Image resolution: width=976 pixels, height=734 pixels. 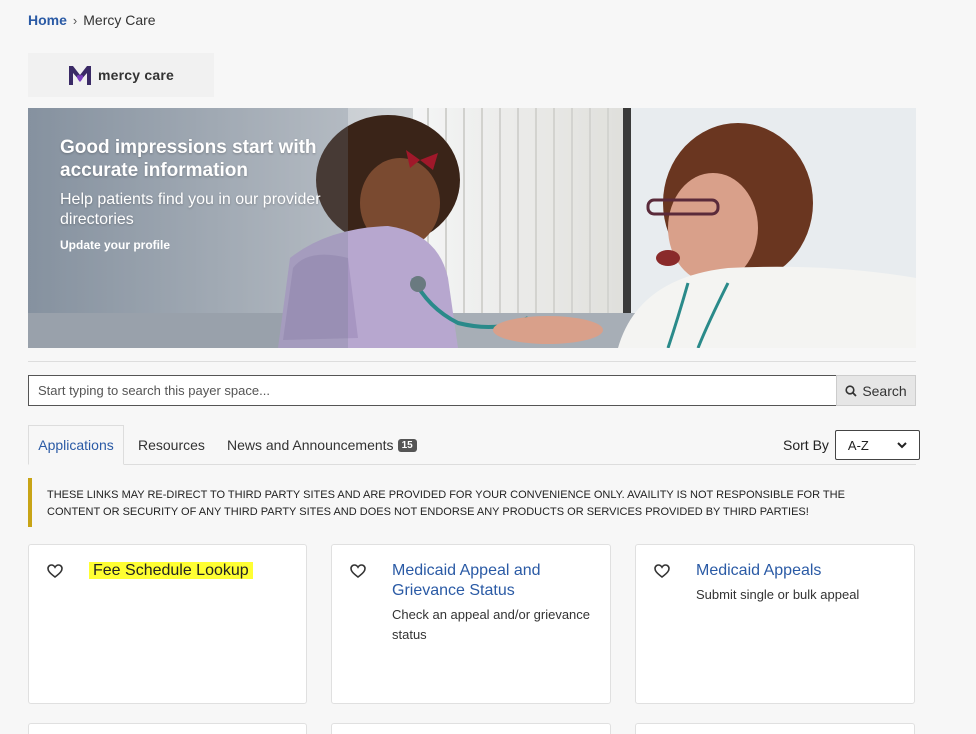 What do you see at coordinates (432, 390) in the screenshot?
I see `search-input` at bounding box center [432, 390].